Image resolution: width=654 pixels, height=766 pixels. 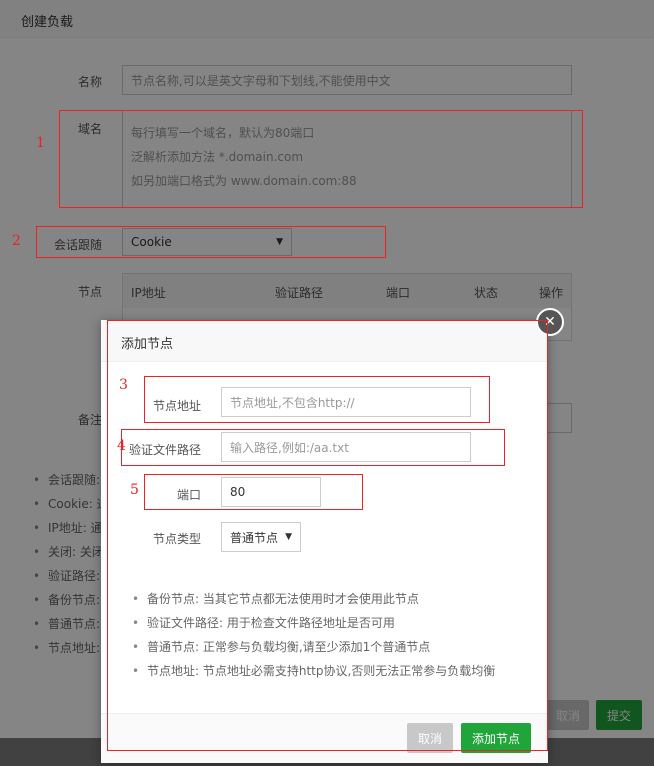 I want to click on verify-path-label: 验证文件路径, so click(x=164, y=450).